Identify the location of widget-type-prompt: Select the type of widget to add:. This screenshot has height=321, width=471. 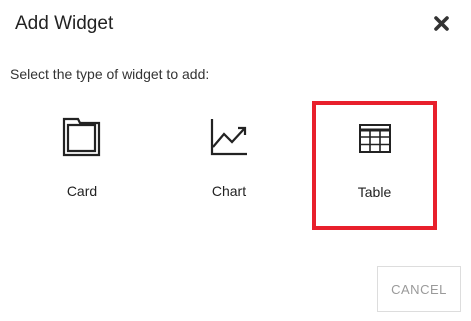
(110, 74).